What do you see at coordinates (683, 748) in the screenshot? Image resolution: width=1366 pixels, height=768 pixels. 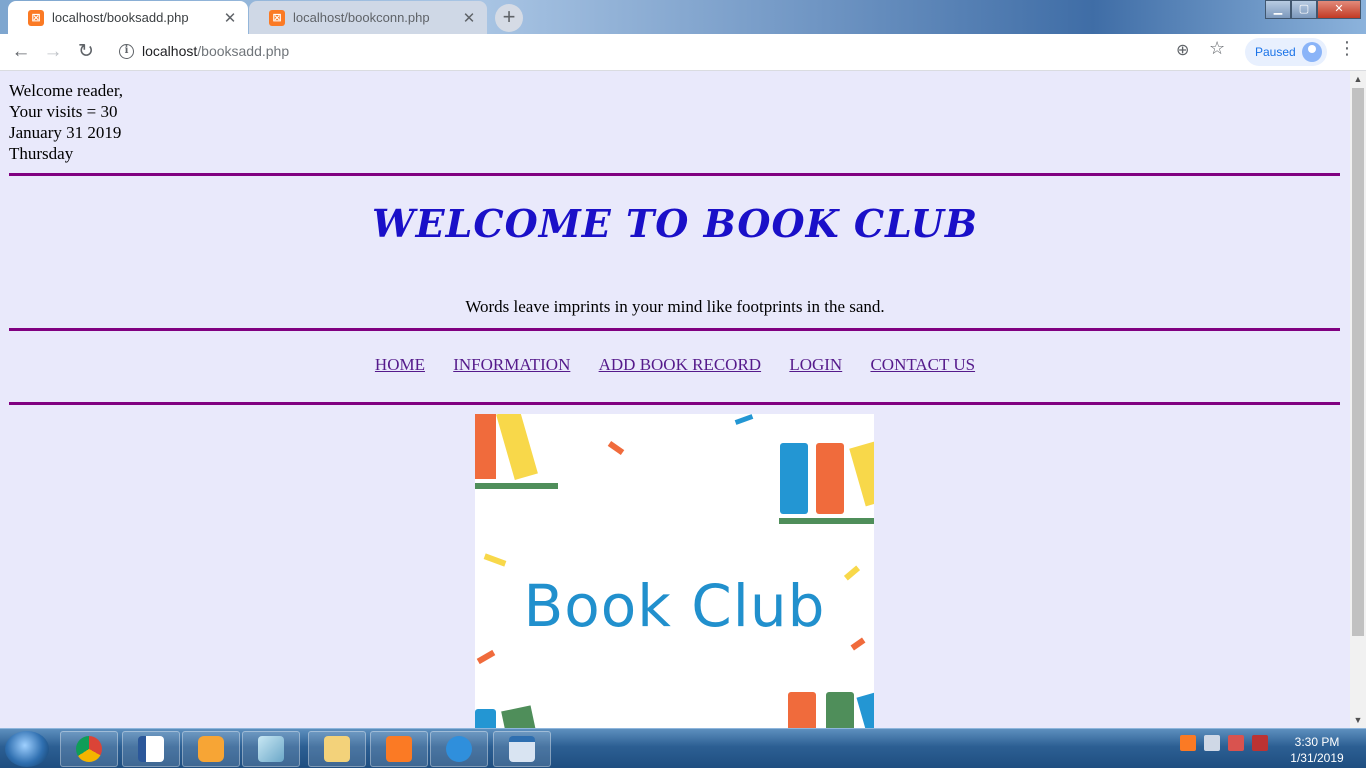 I see `windows-taskbar: 3:30 PM 1/31/2019` at bounding box center [683, 748].